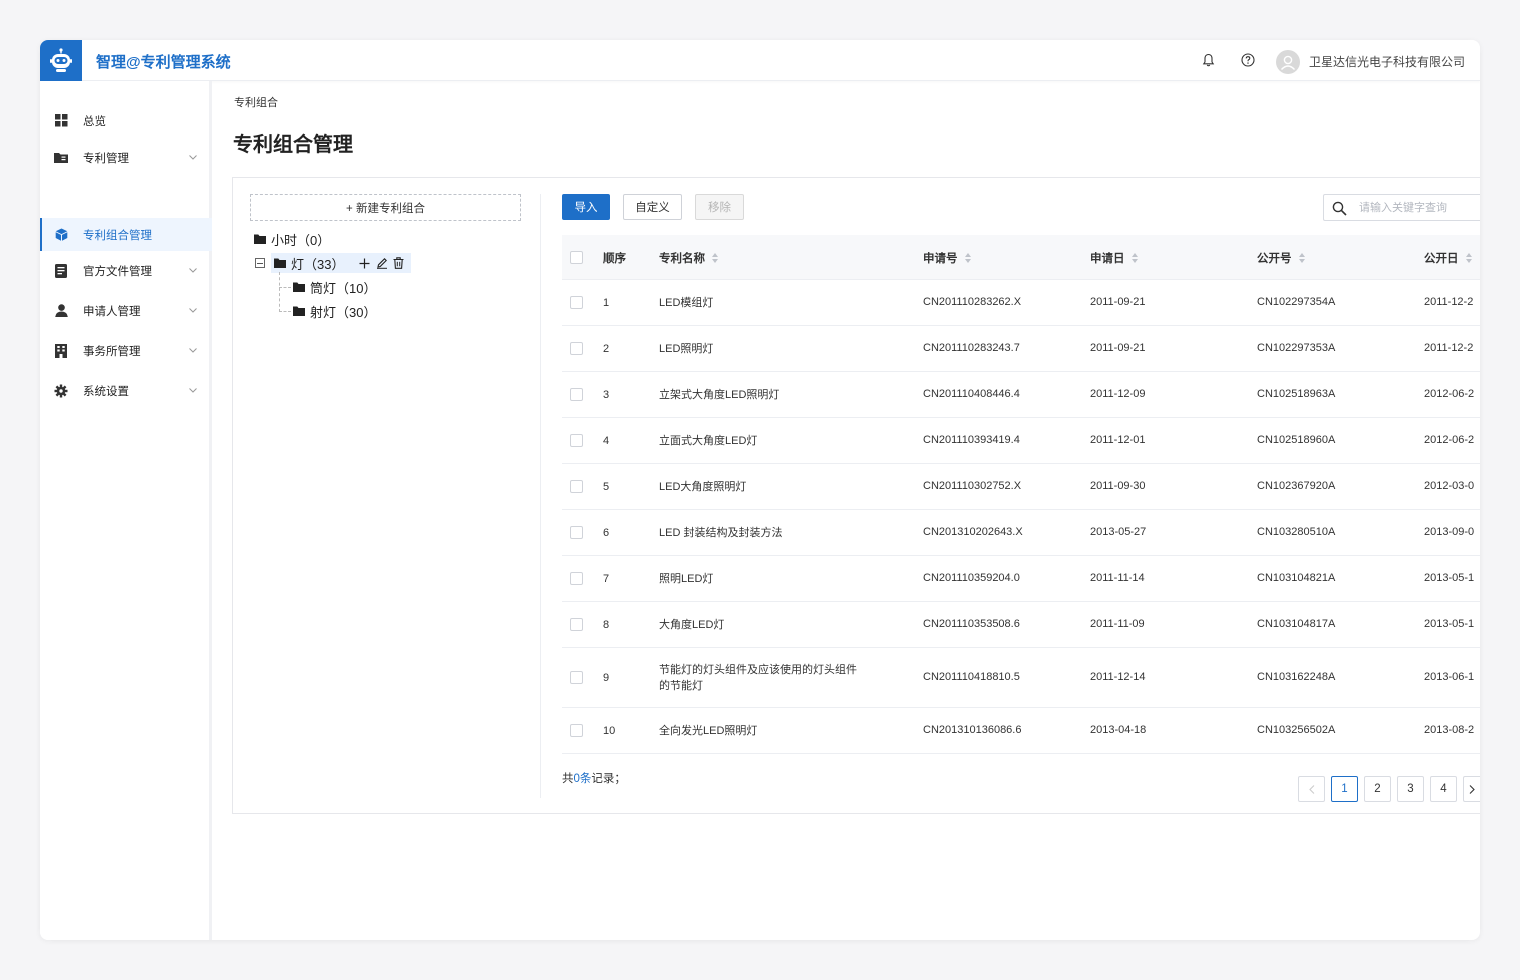 This screenshot has height=980, width=1520. I want to click on folder-icon, so click(280, 263).